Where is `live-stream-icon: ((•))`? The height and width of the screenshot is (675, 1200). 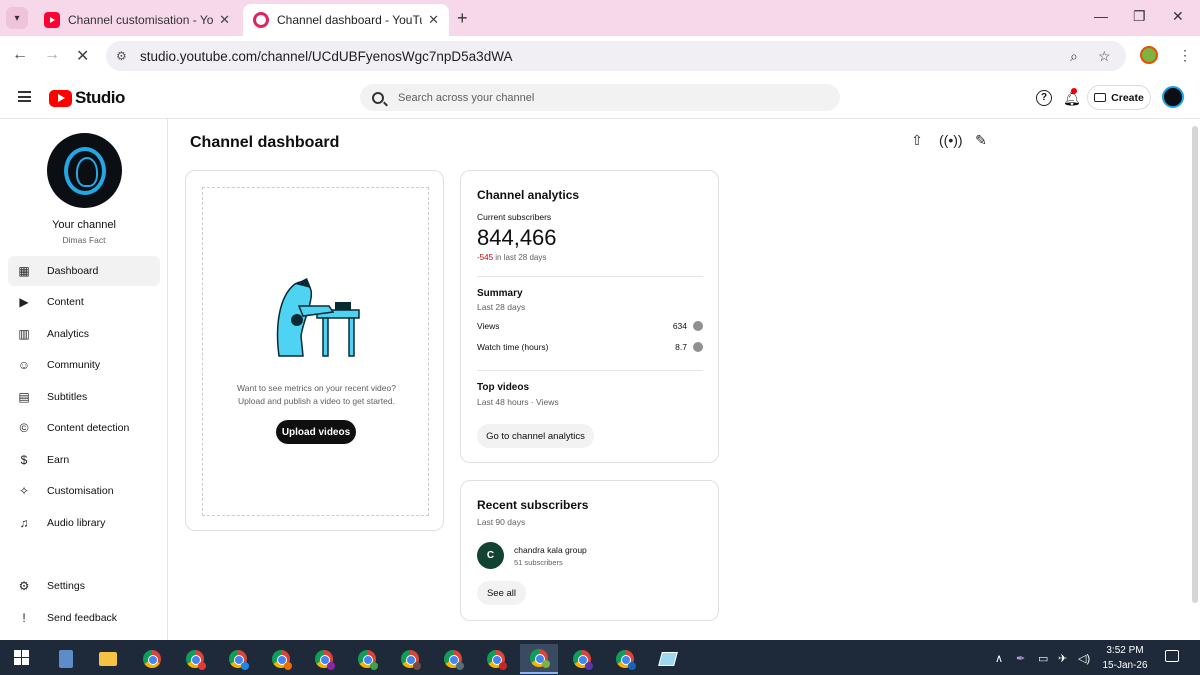 live-stream-icon: ((•)) is located at coordinates (951, 142).